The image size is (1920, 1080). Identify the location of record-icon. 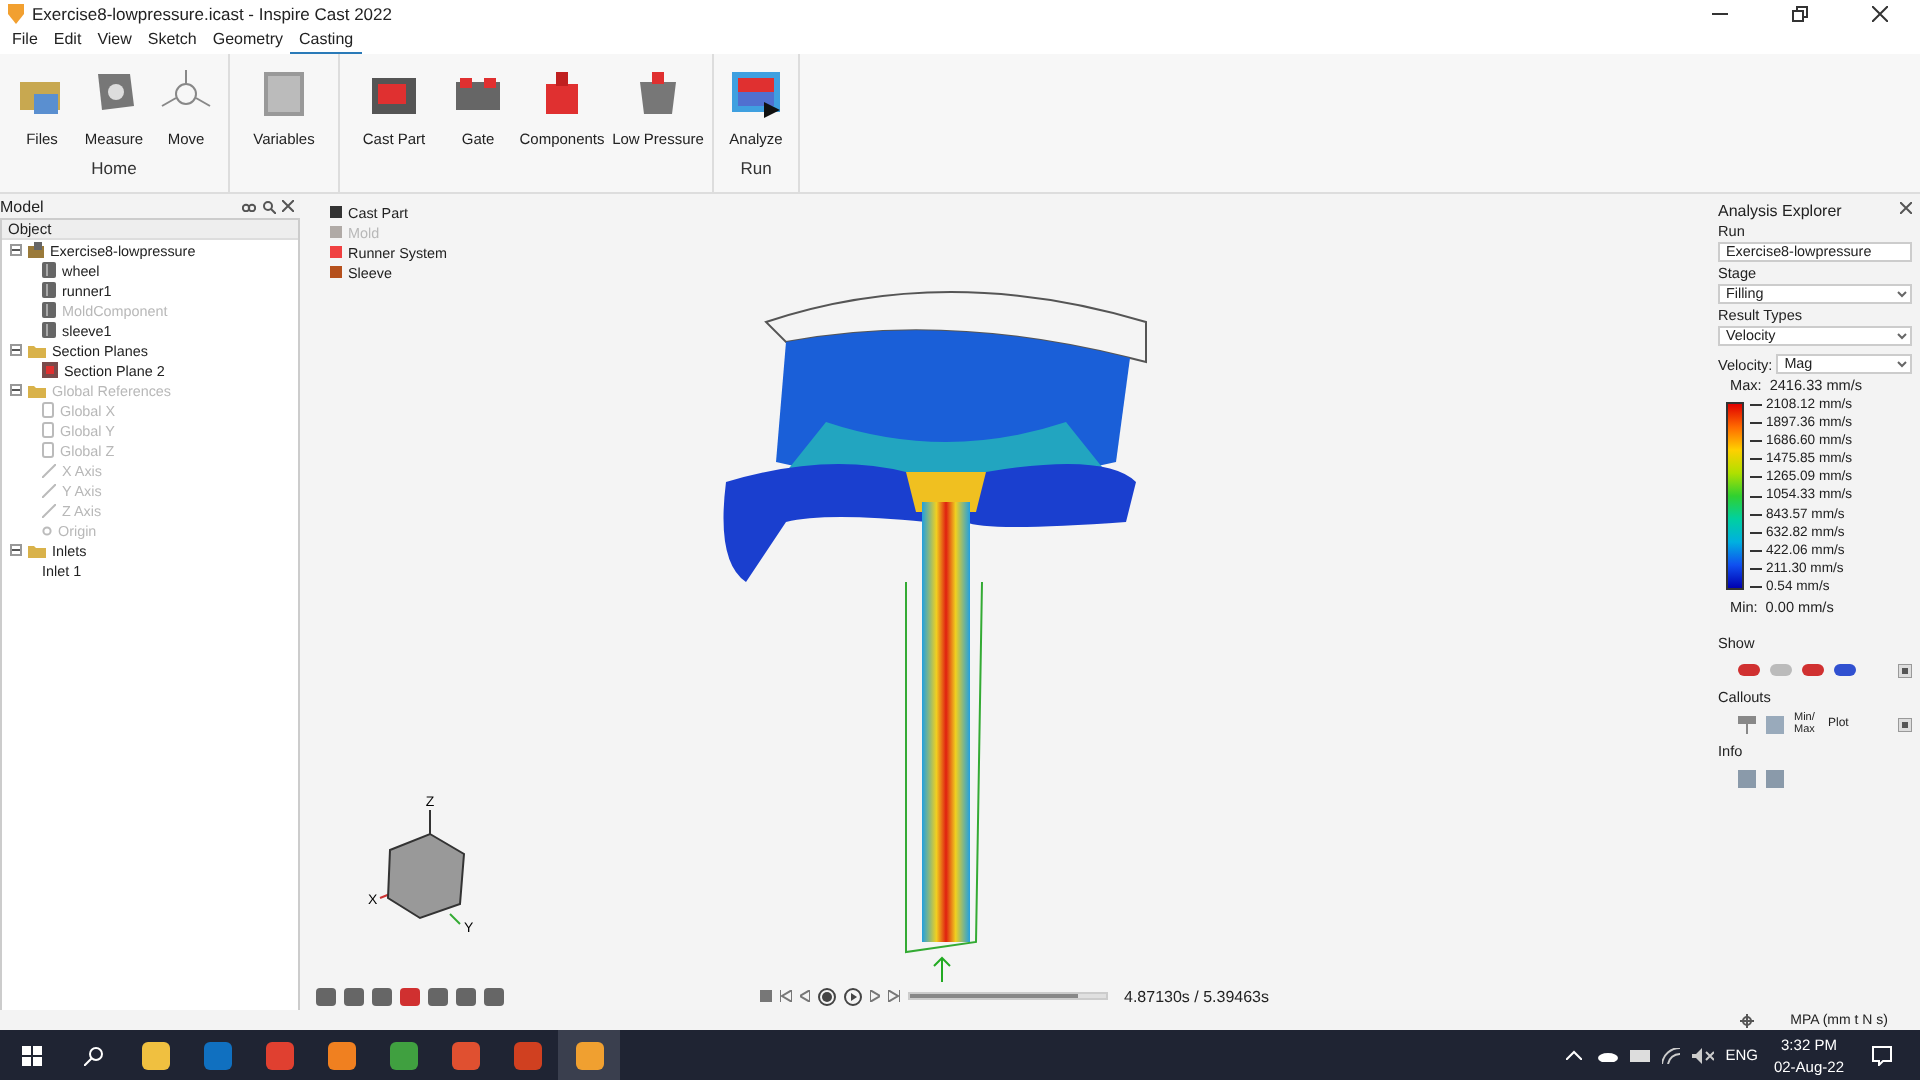
(827, 996).